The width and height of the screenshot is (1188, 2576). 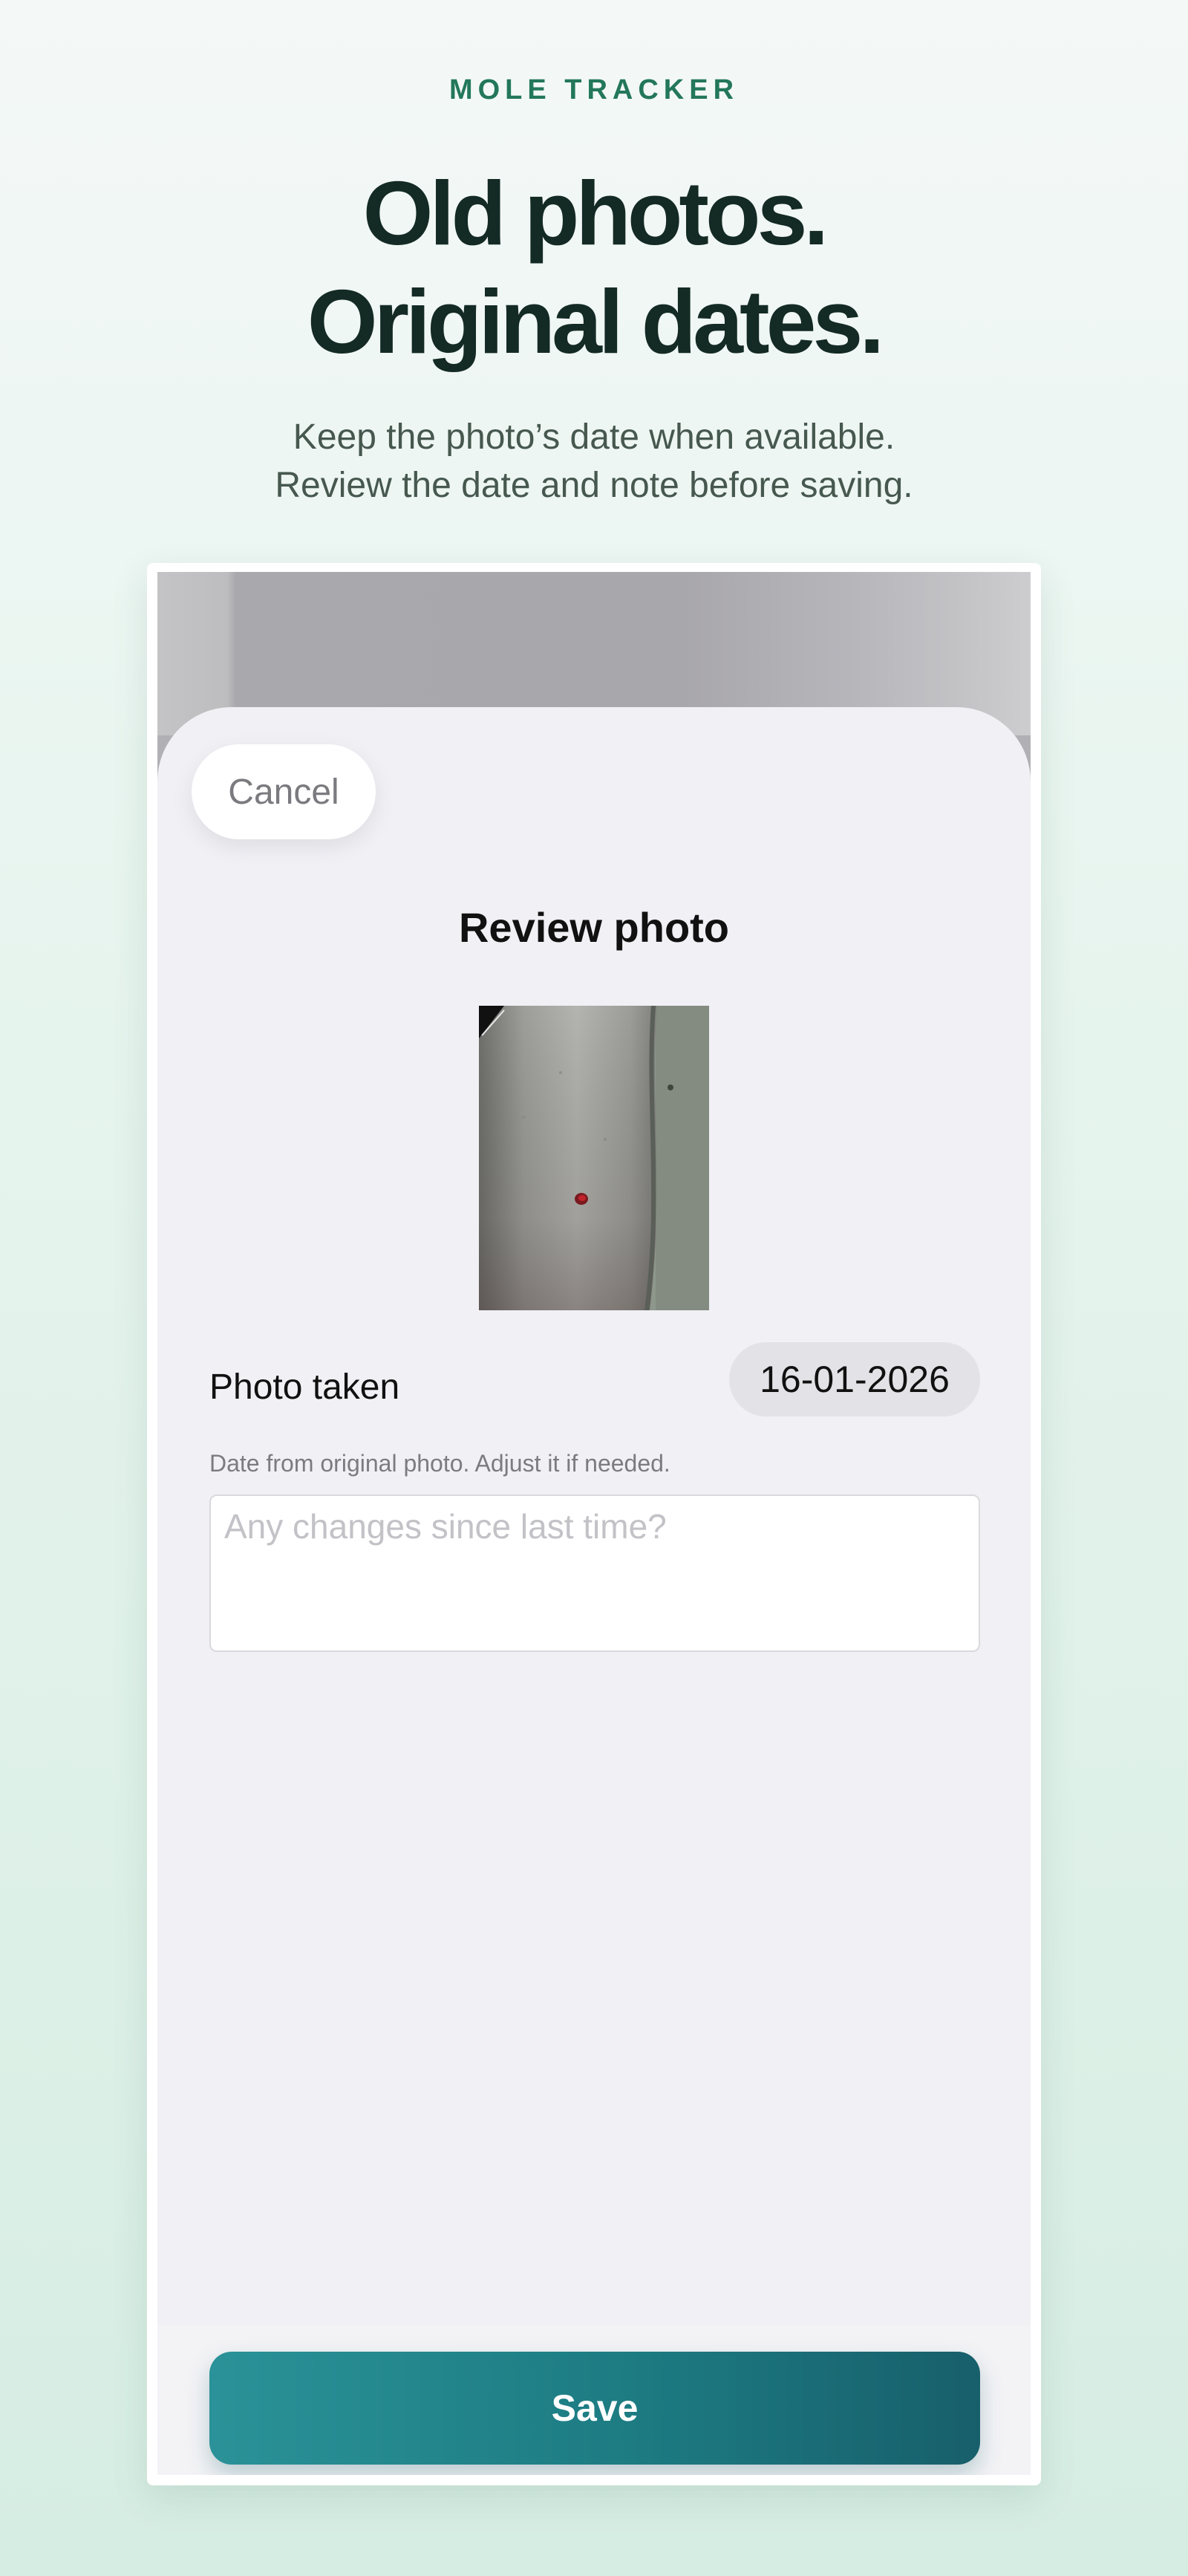 I want to click on sheet-title: Review photo, so click(x=594, y=927).